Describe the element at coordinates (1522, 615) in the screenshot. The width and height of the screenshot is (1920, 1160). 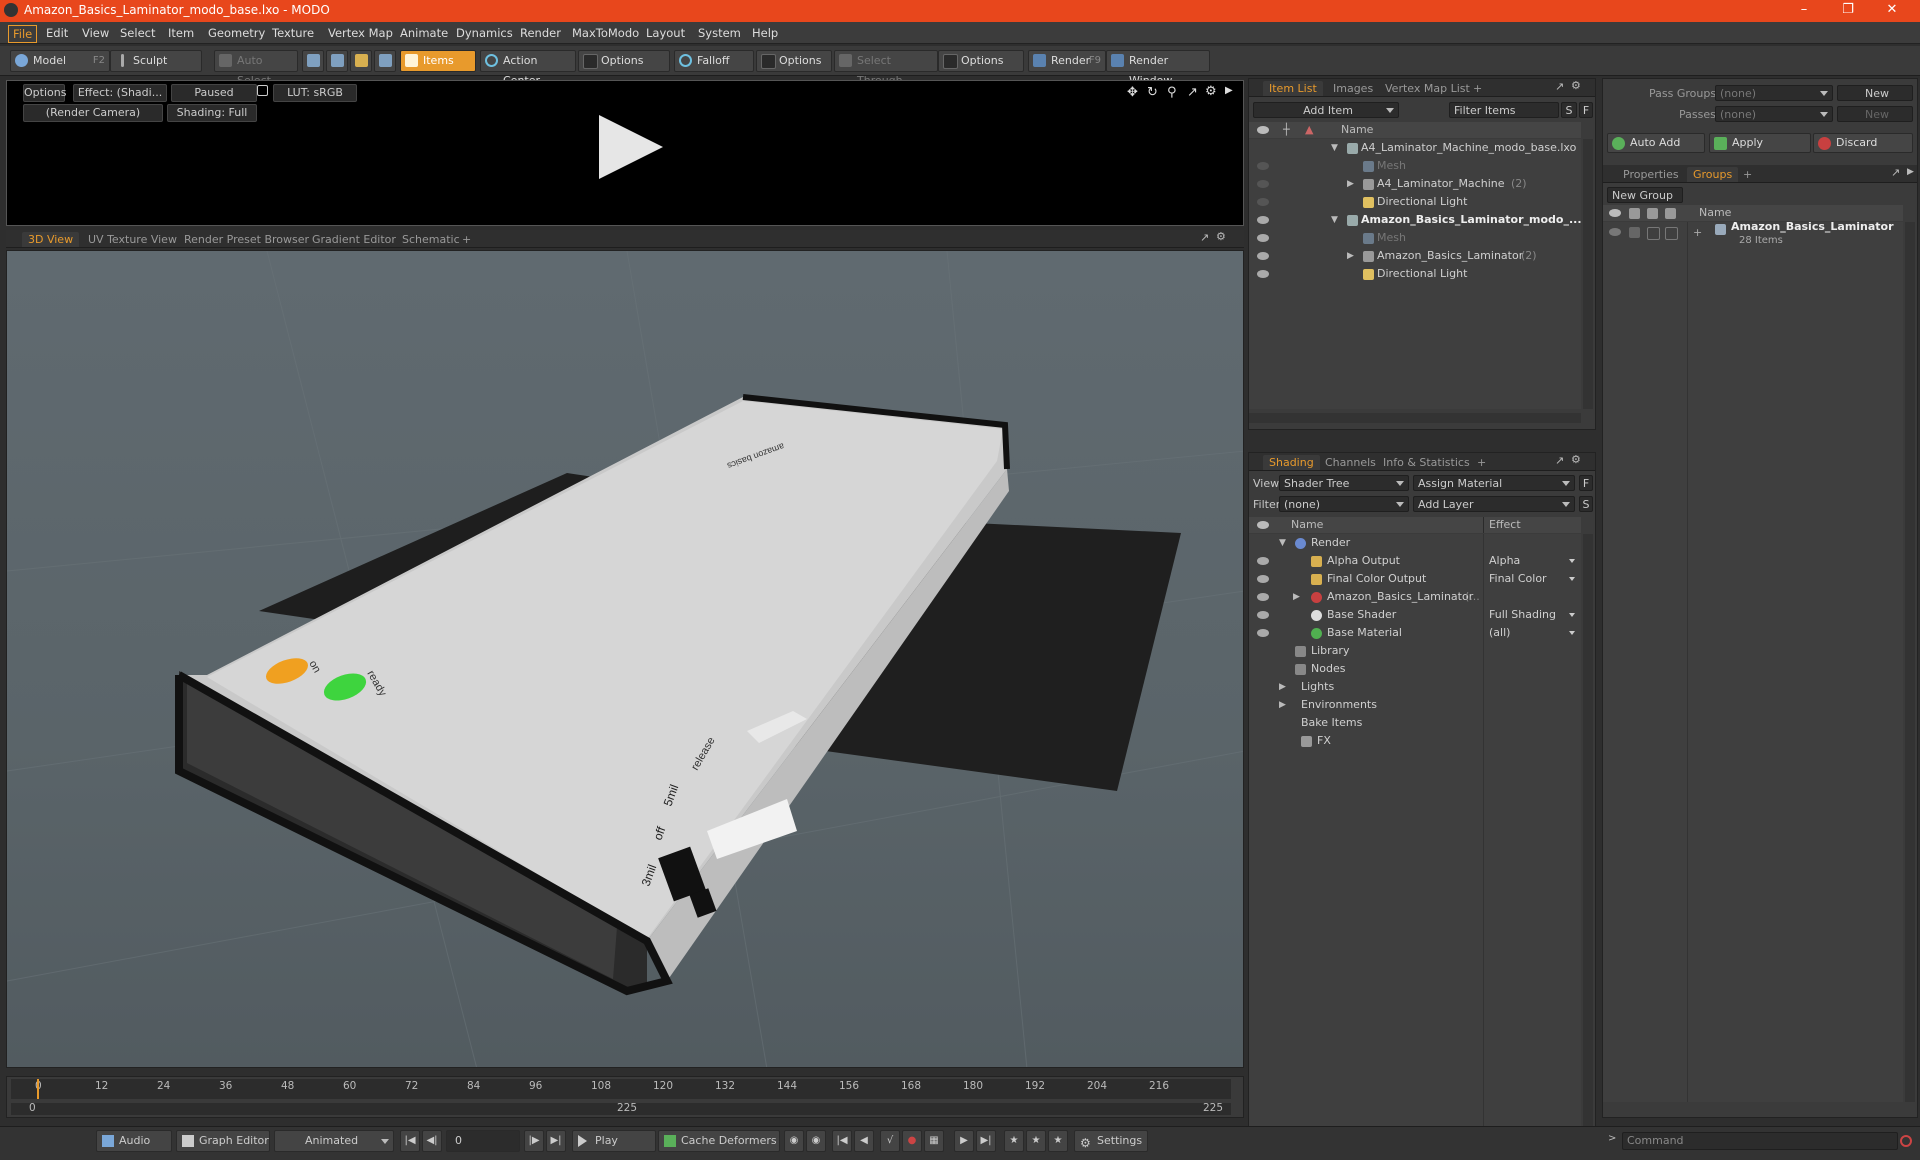
I see `shader-effect: Full Shading` at that location.